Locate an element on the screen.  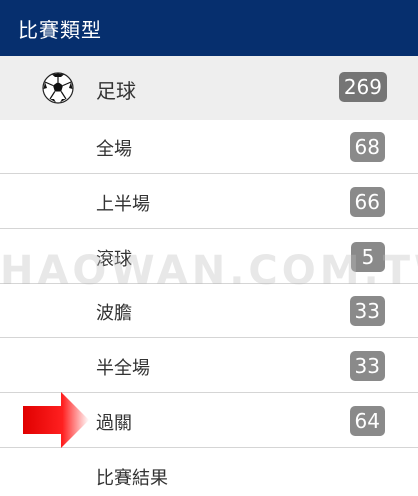
item-label: 半全場 is located at coordinates (123, 368).